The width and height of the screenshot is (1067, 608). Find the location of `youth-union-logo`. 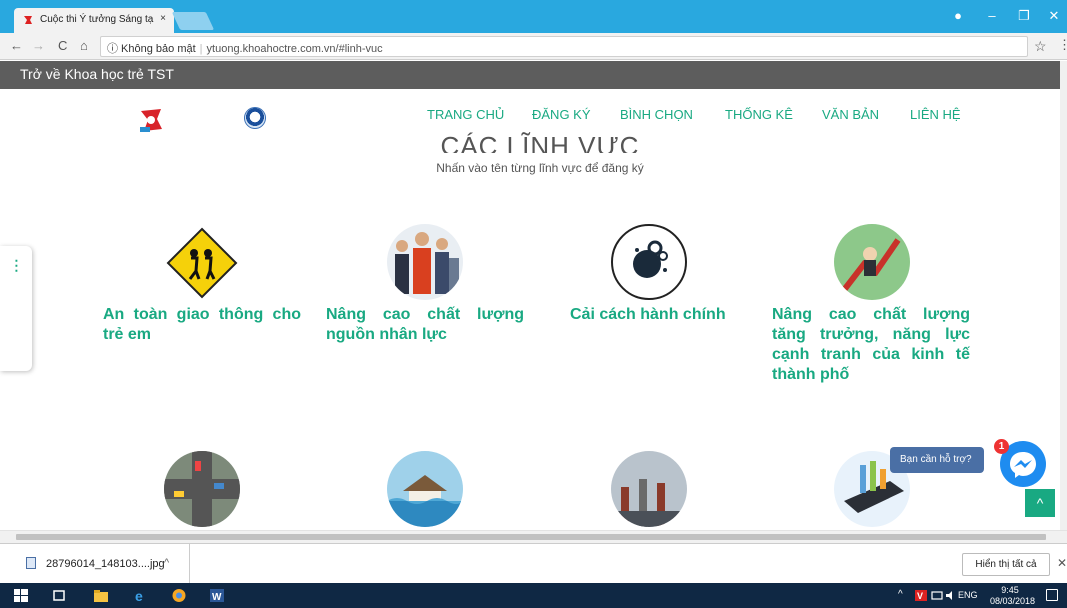

youth-union-logo is located at coordinates (255, 118).